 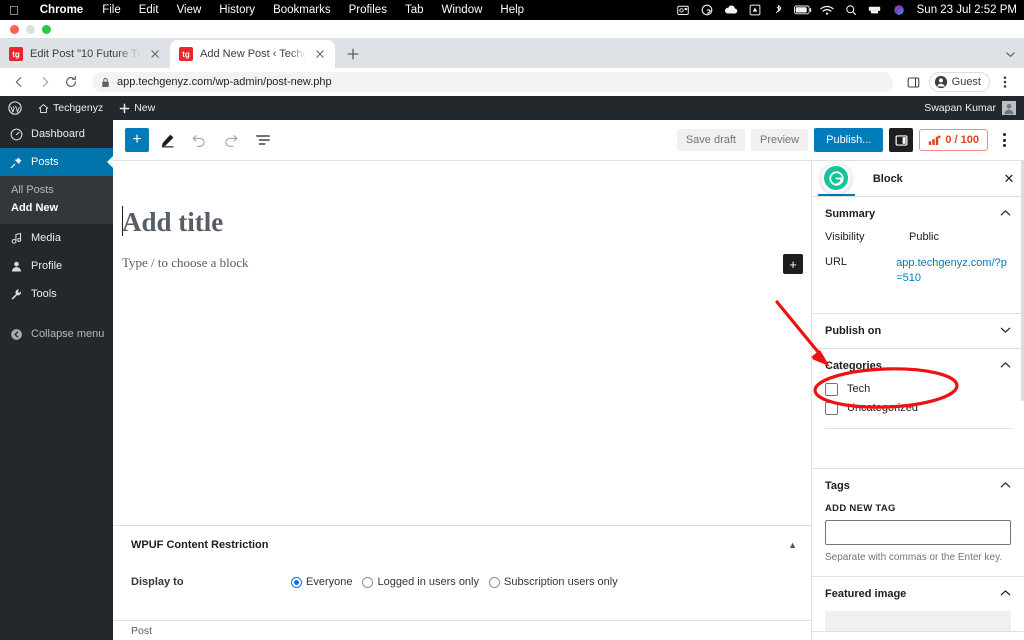 What do you see at coordinates (512, 10) in the screenshot?
I see `menu-help: Help` at bounding box center [512, 10].